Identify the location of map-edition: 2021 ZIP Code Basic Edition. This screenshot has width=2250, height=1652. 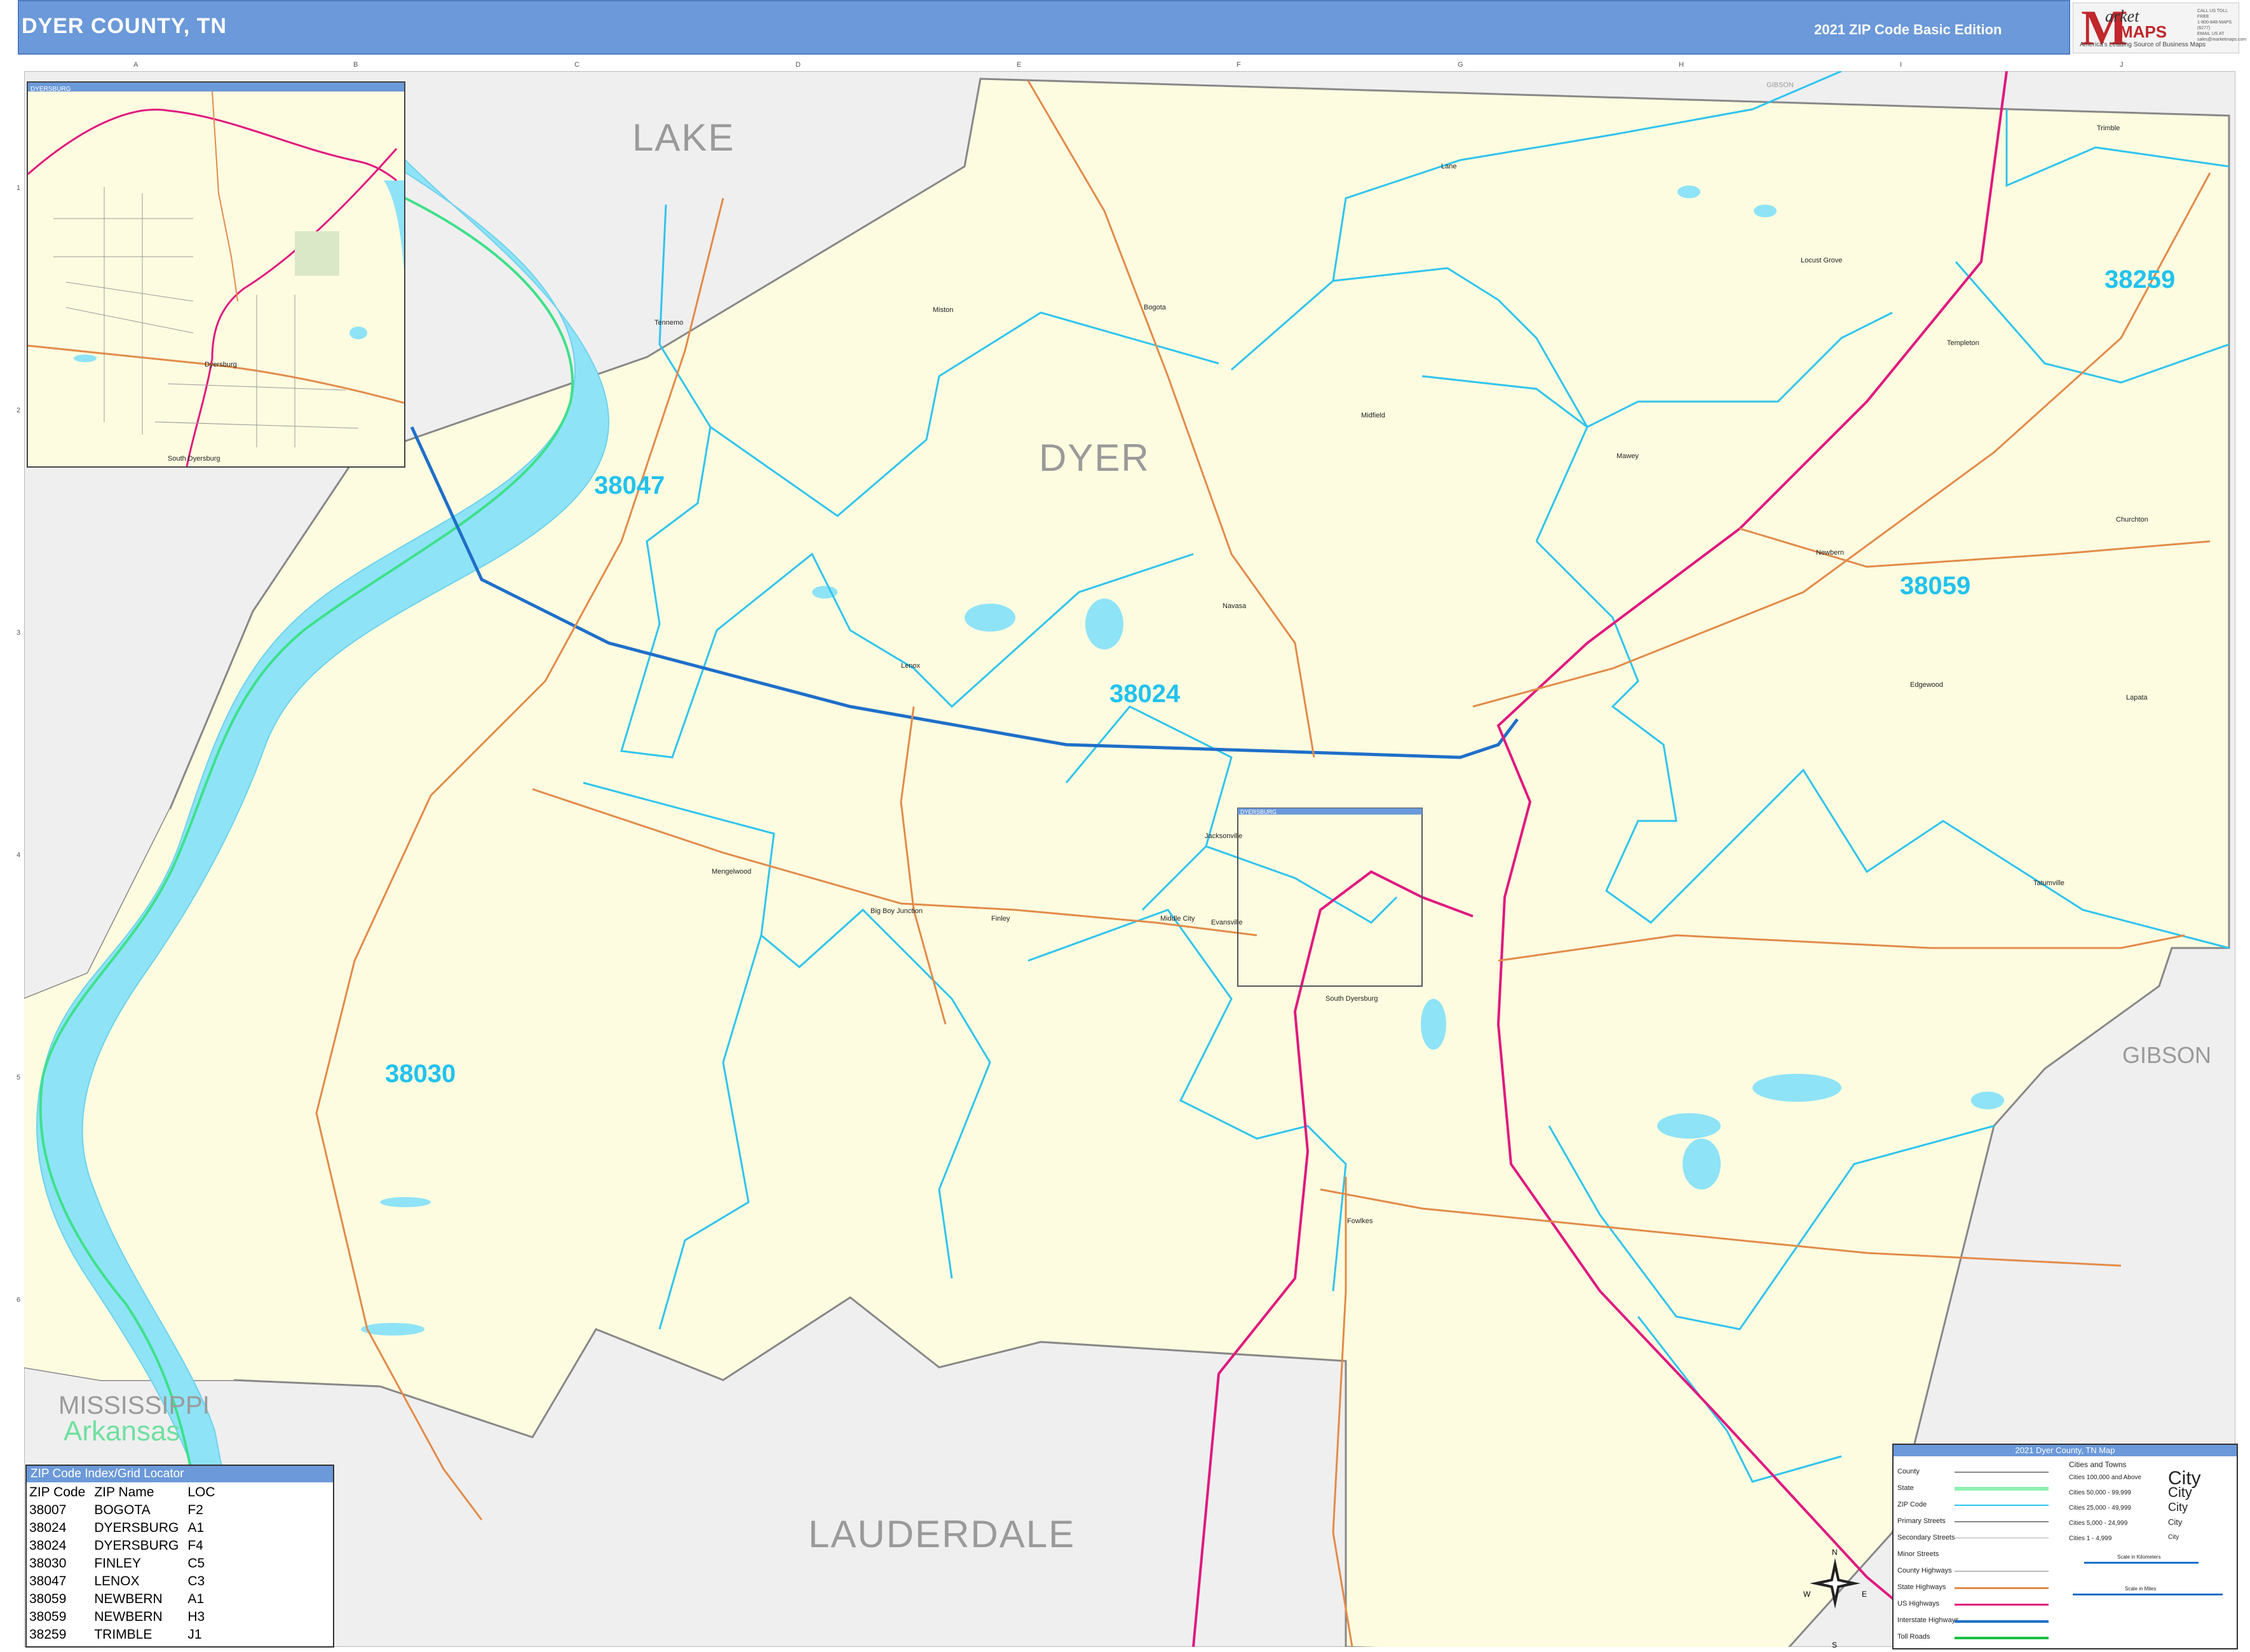
(1908, 30).